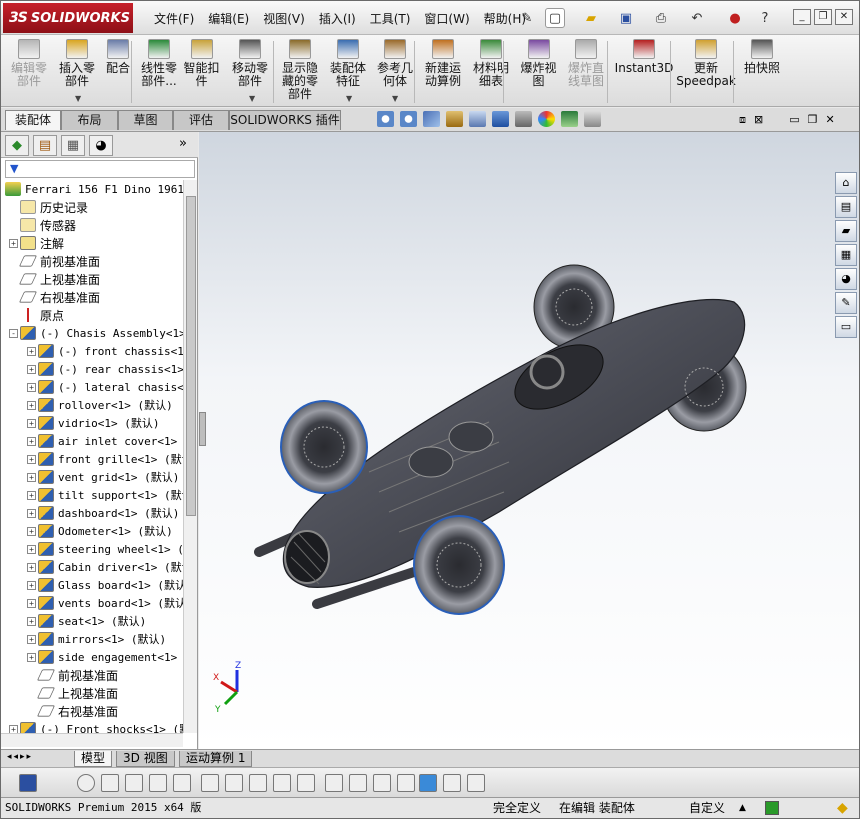  What do you see at coordinates (586, 63) in the screenshot?
I see `command-button-12: 爆炸直 线草图` at bounding box center [586, 63].